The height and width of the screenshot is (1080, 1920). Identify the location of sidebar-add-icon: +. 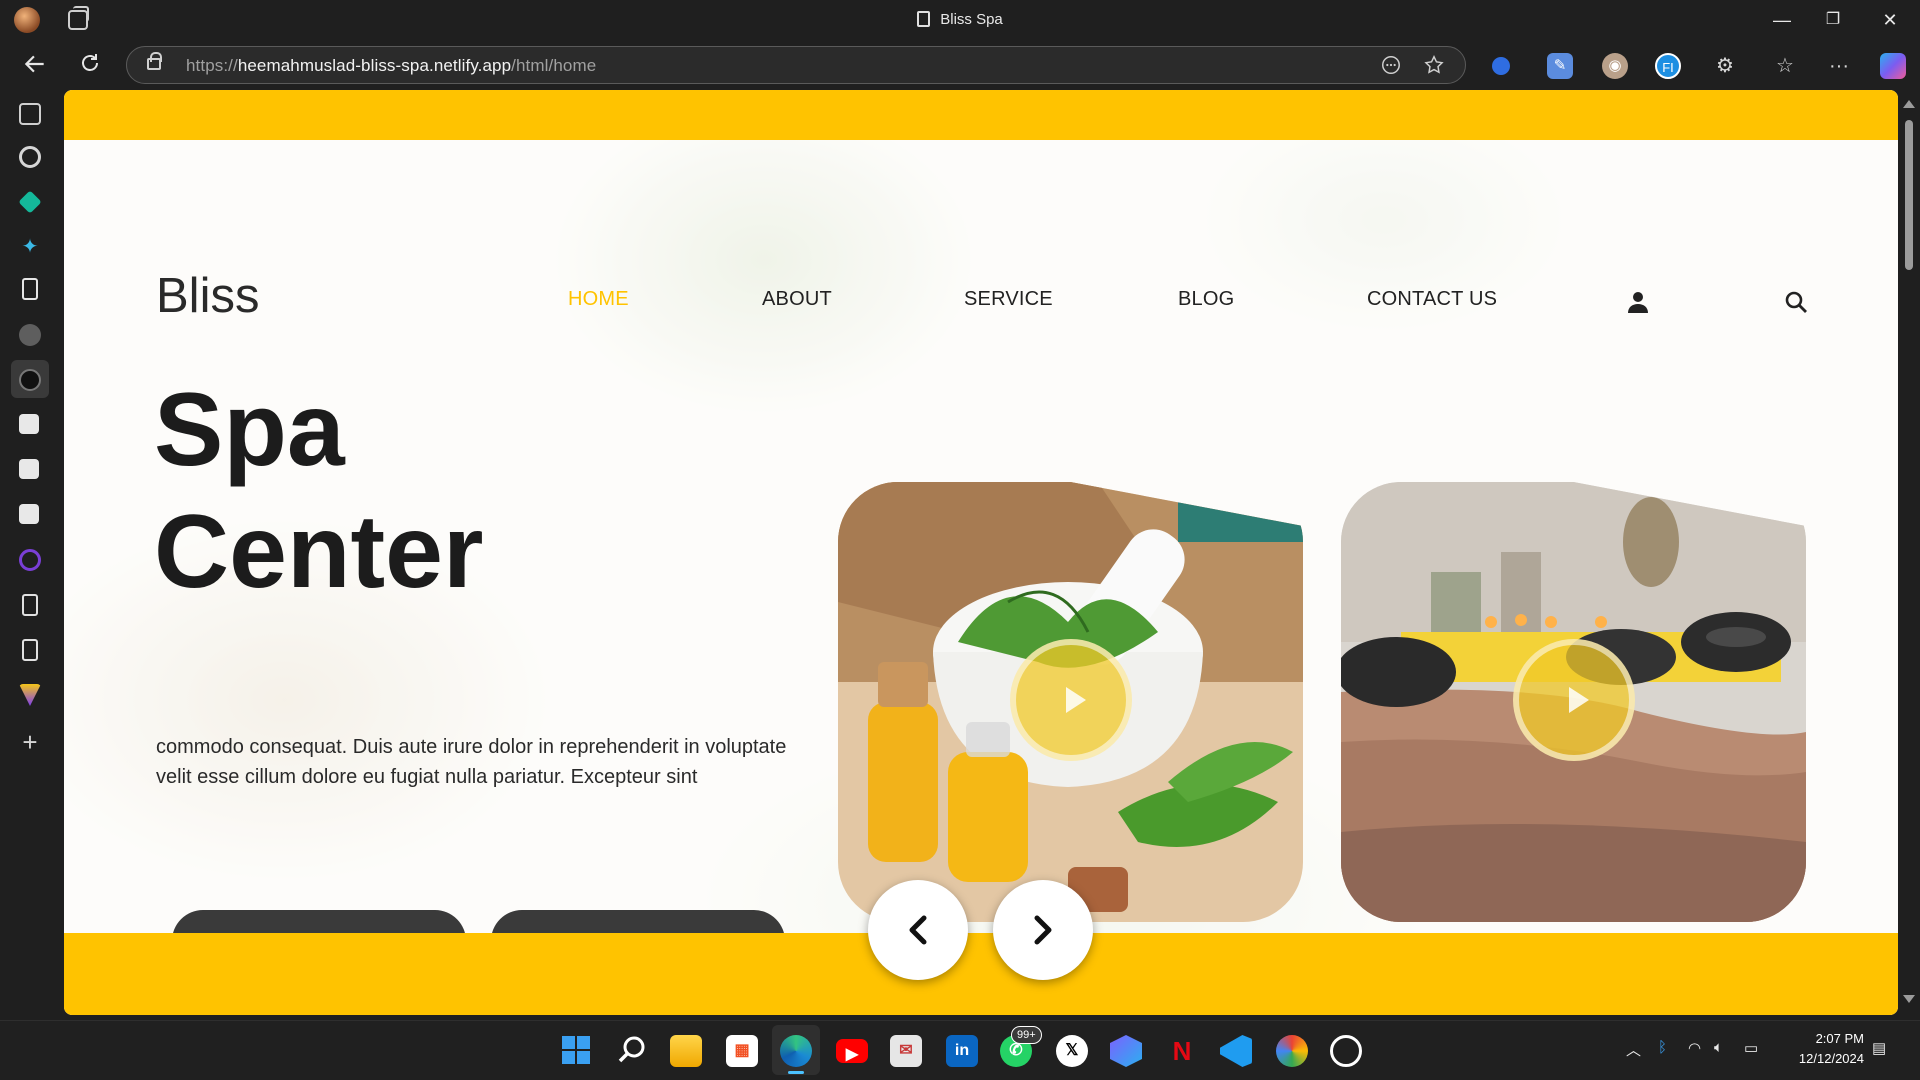
(30, 742).